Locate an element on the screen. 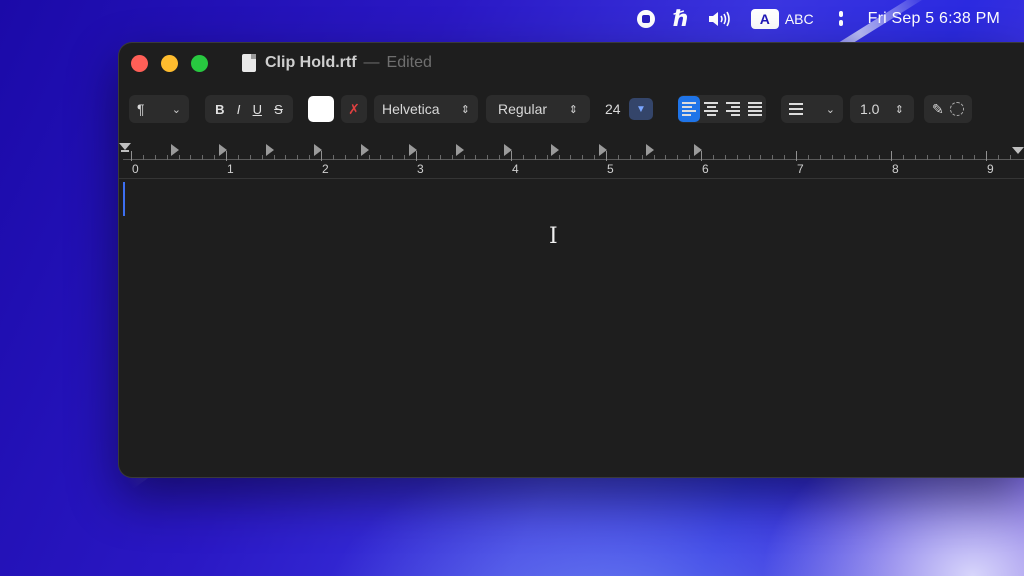 The width and height of the screenshot is (1024, 576). font-family-value: Helvetica is located at coordinates (411, 109).